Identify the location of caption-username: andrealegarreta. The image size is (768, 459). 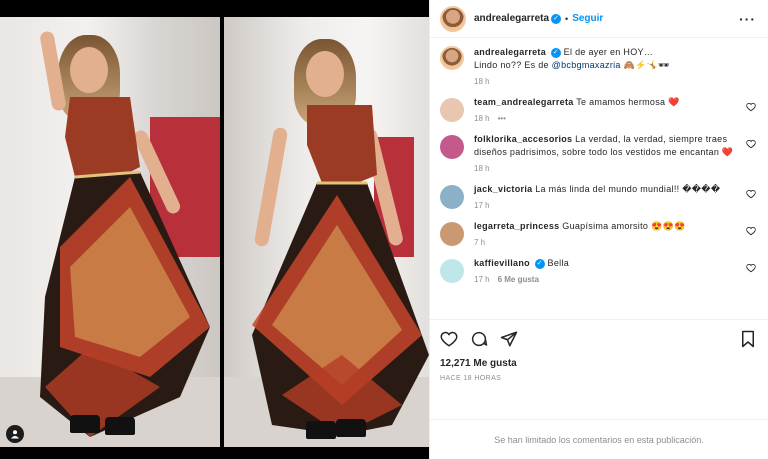
(510, 52).